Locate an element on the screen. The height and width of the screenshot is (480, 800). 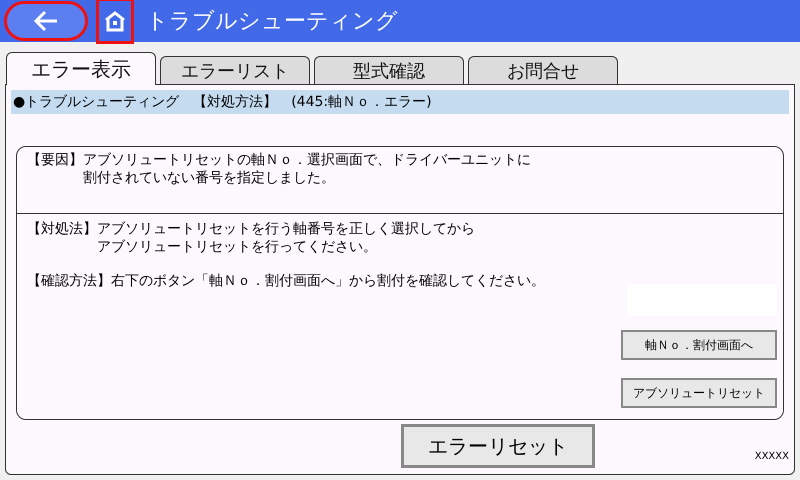
remedy-label: 【対処法】 is located at coordinates (62, 229).